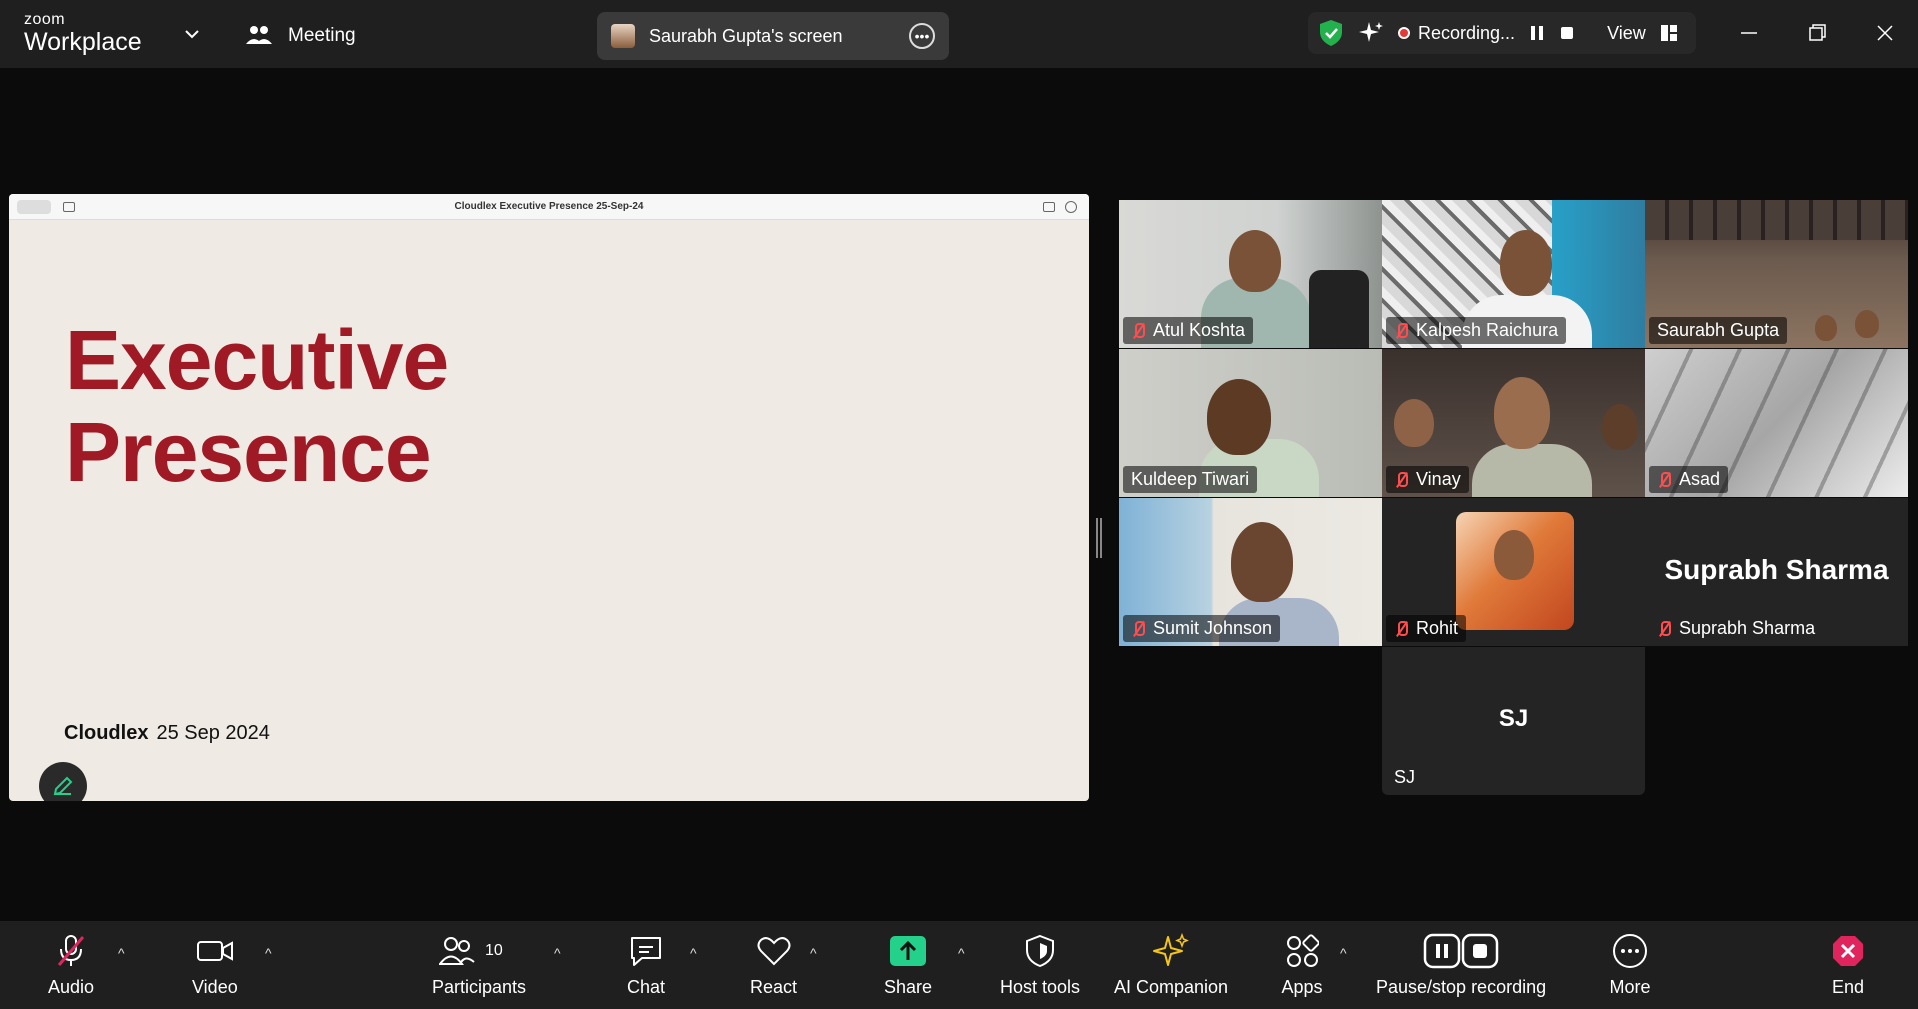  What do you see at coordinates (1461, 951) in the screenshot?
I see `pause-stop-icon` at bounding box center [1461, 951].